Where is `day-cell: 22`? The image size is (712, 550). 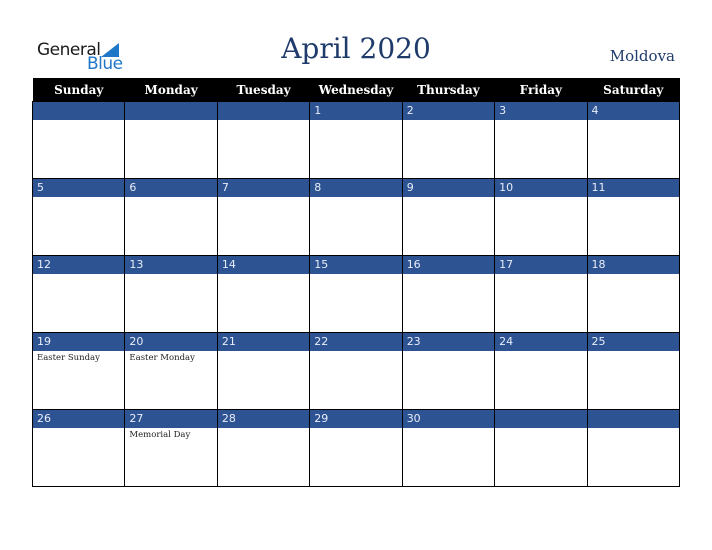
day-cell: 22 is located at coordinates (356, 371).